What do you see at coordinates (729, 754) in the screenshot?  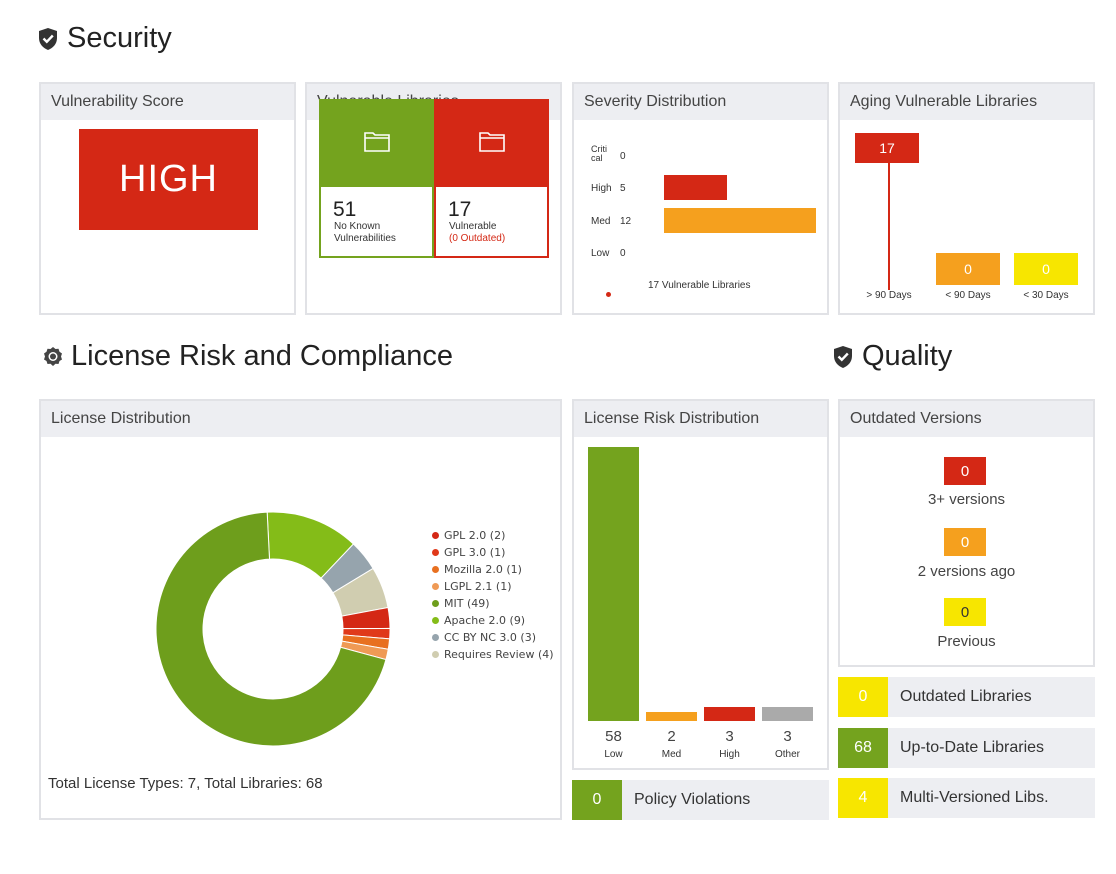 I see `risk-bar-label: High` at bounding box center [729, 754].